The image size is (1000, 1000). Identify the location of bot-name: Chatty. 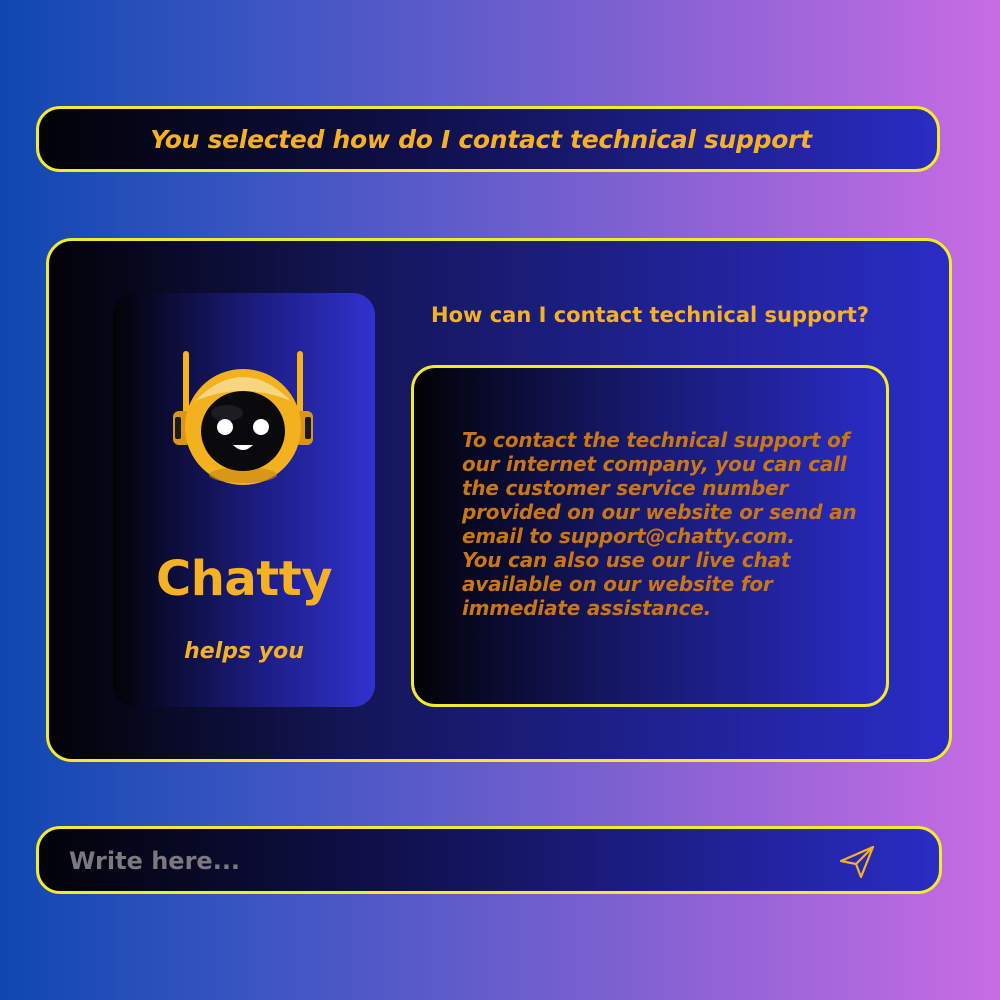
(244, 579).